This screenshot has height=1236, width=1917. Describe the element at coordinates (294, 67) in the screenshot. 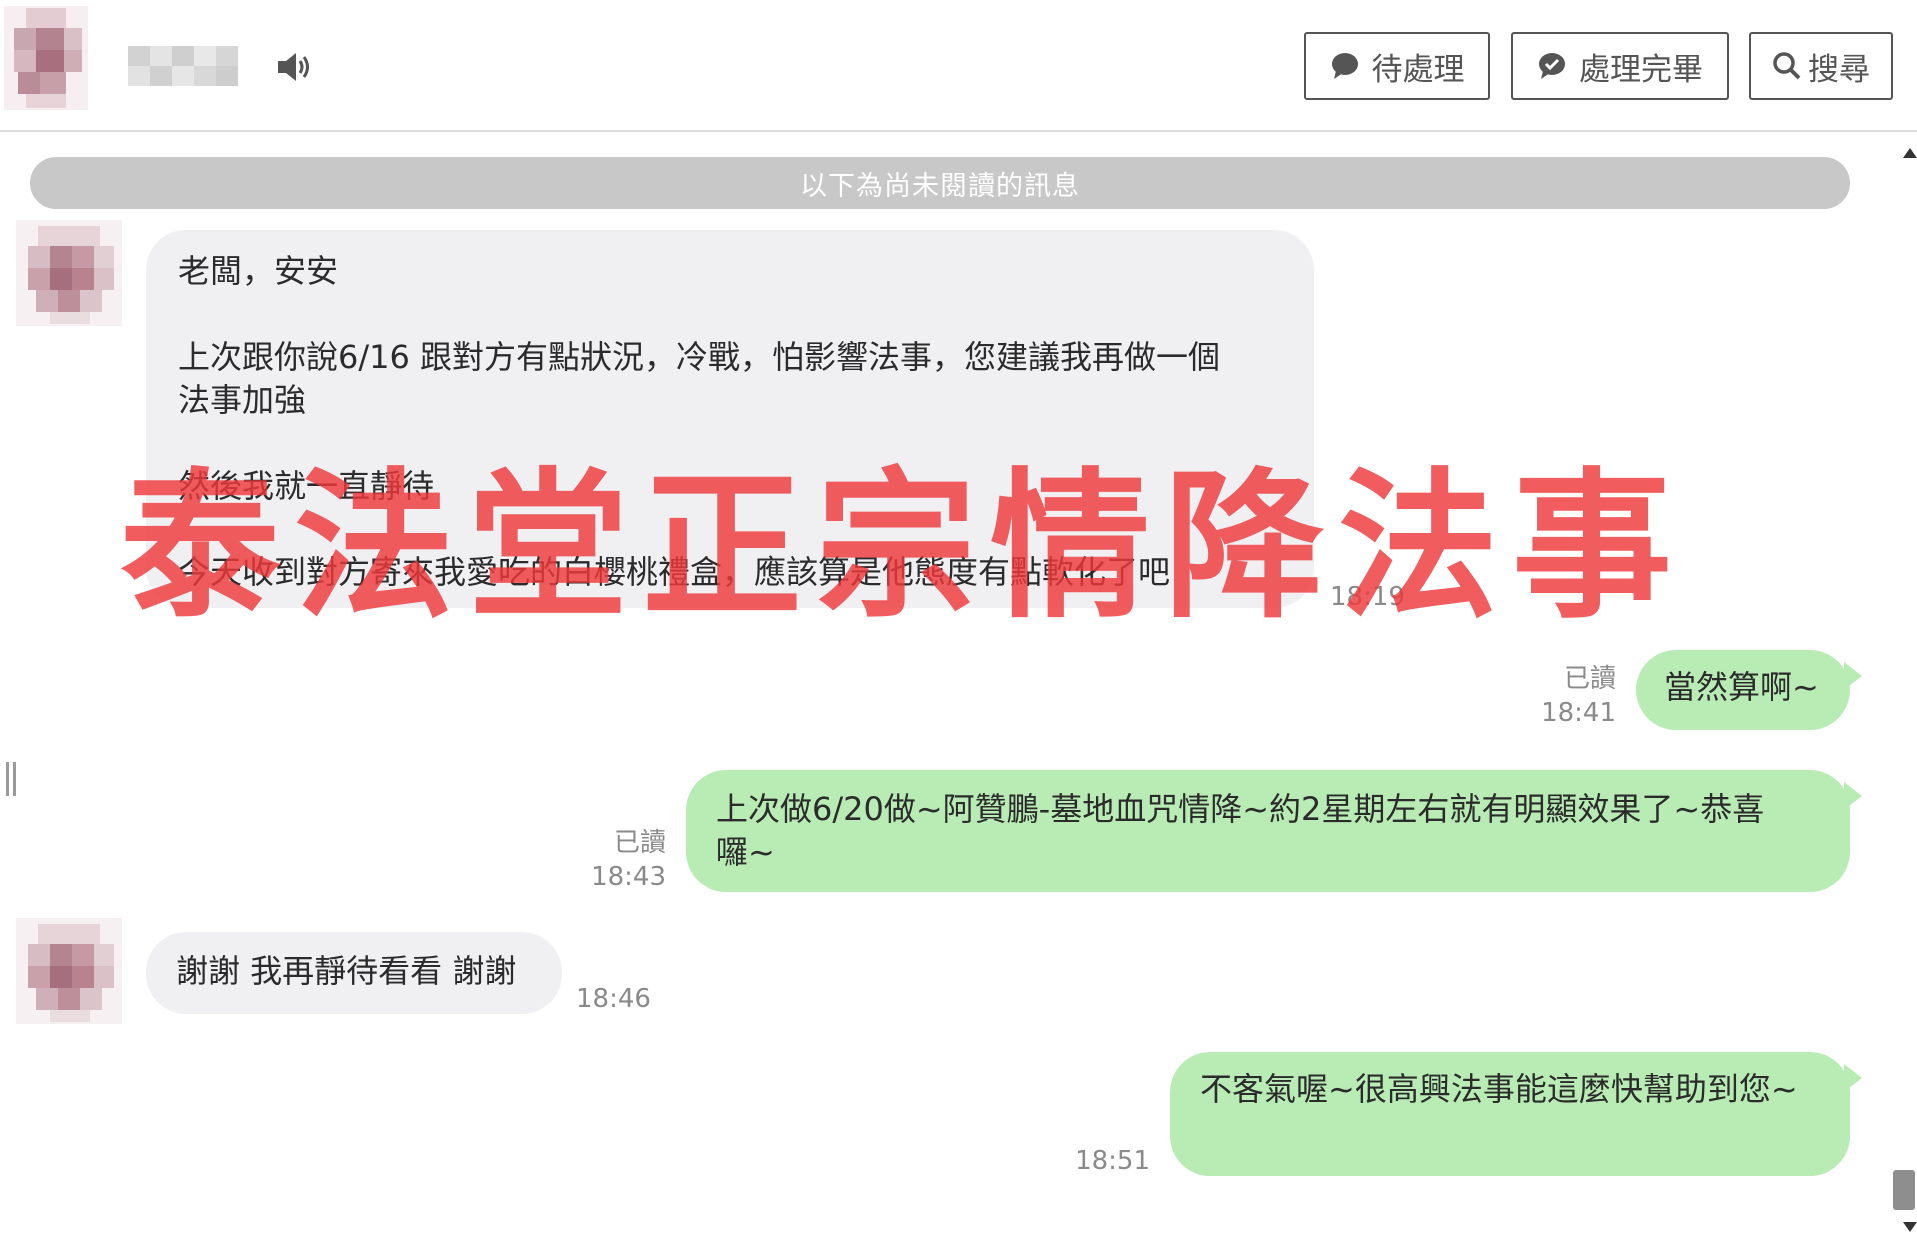

I see `speaker-icon` at that location.